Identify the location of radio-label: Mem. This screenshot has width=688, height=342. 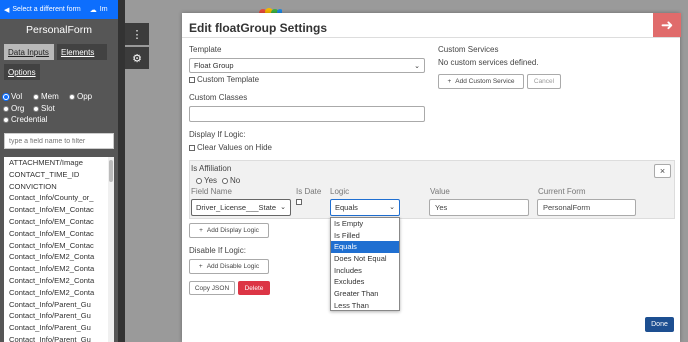
(50, 96).